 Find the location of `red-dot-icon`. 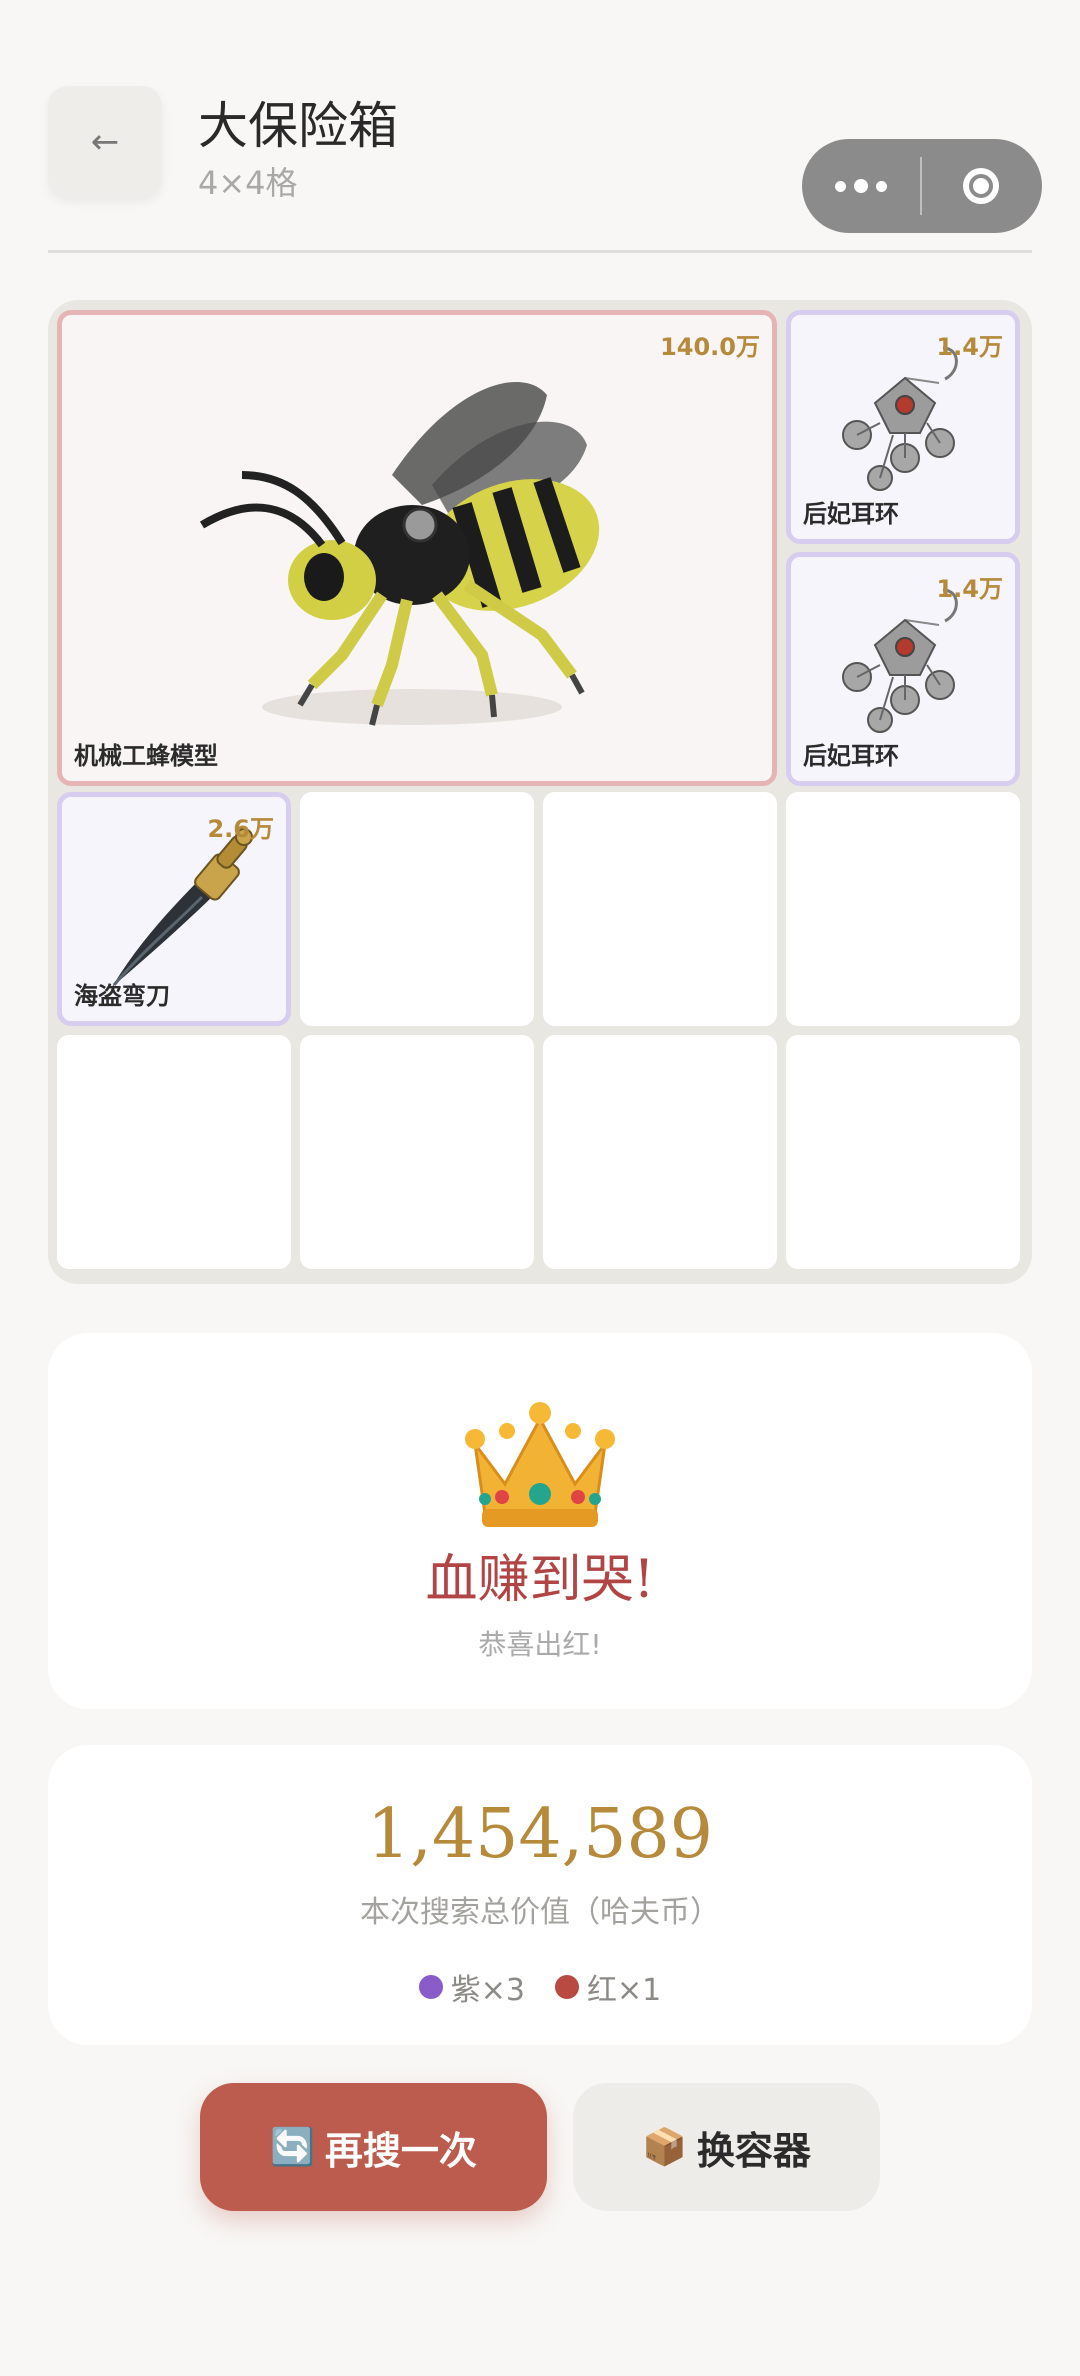

red-dot-icon is located at coordinates (567, 1987).